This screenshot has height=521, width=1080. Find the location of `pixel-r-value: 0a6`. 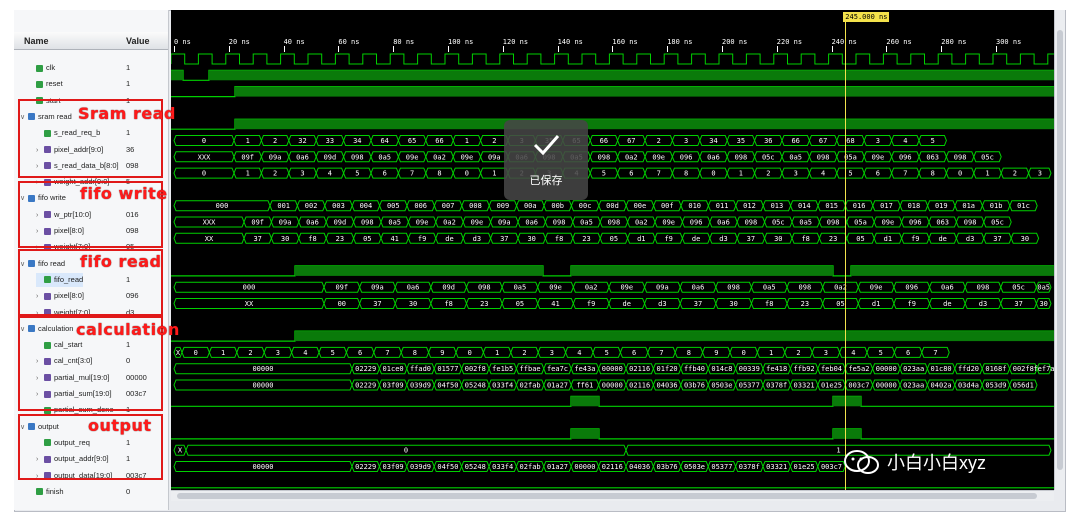

pixel-r-value: 0a6 is located at coordinates (947, 288).